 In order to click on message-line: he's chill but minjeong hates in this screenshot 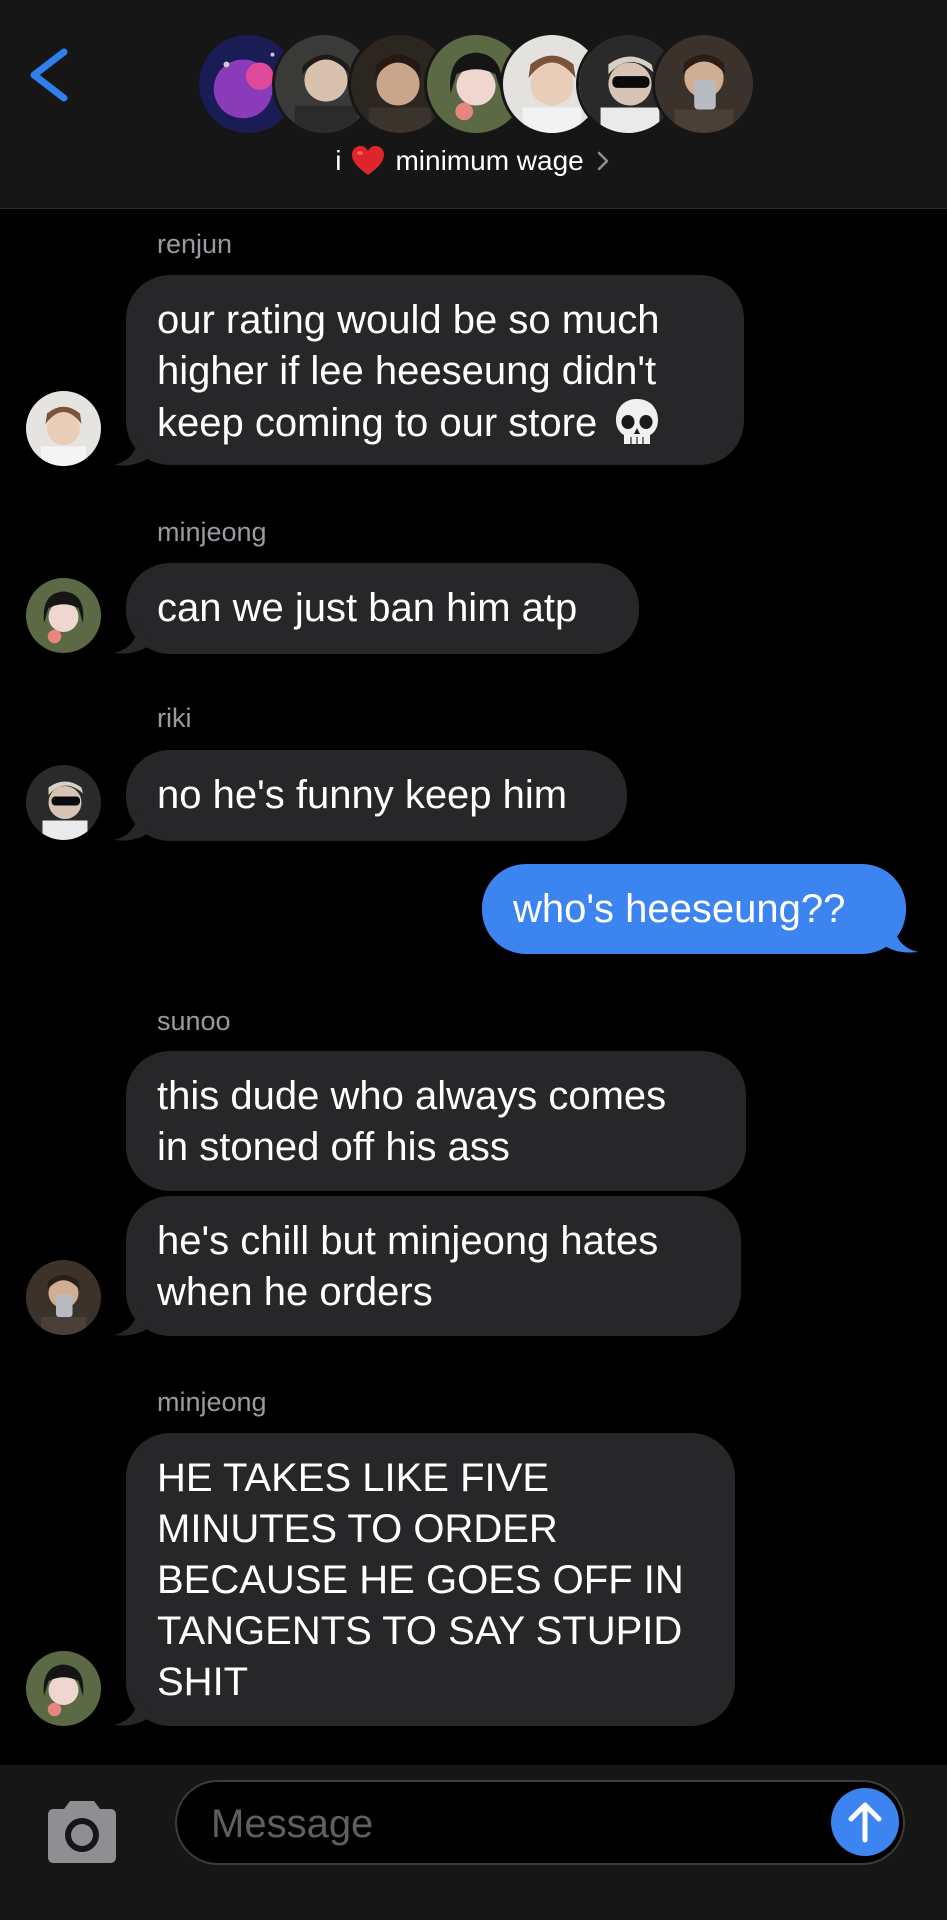, I will do `click(408, 1241)`.